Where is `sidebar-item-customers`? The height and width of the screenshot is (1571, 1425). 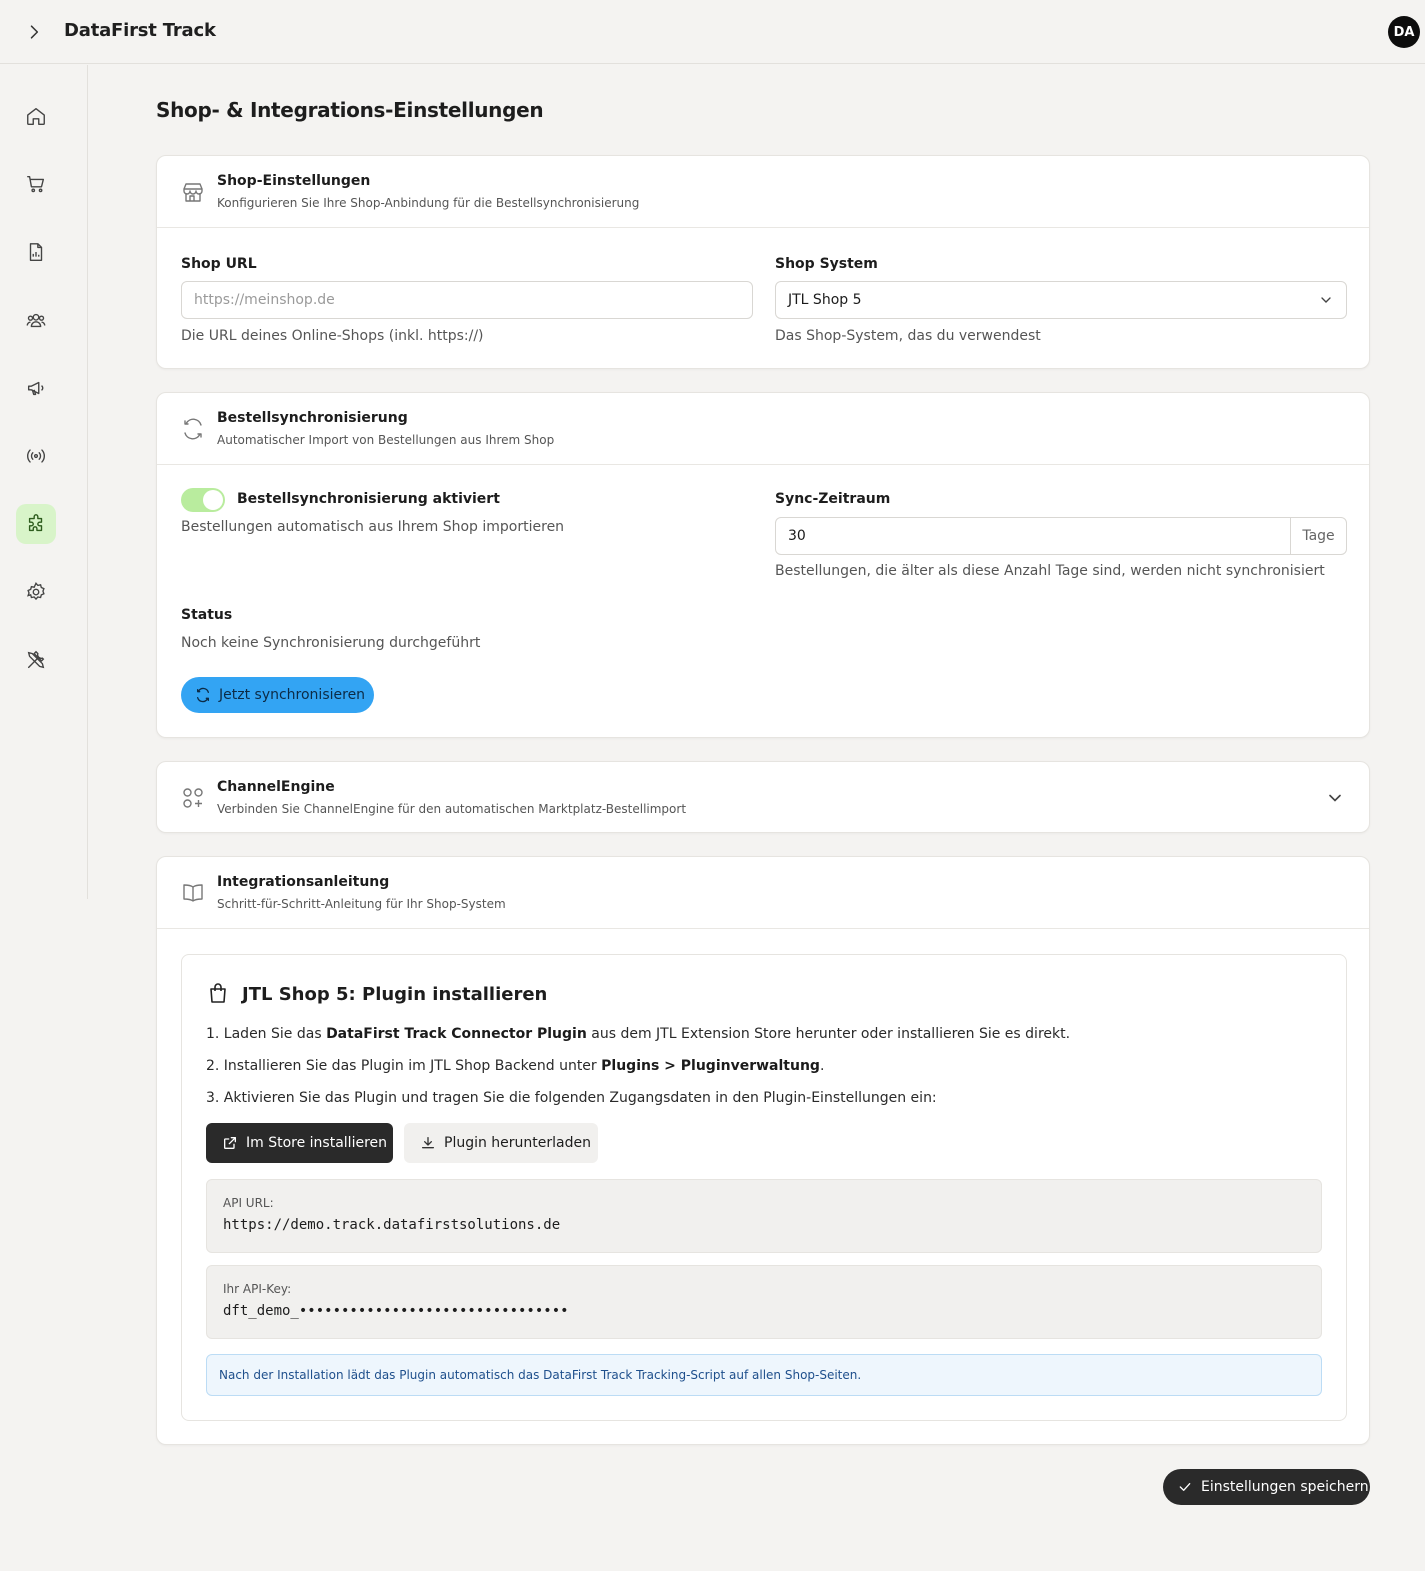
sidebar-item-customers is located at coordinates (36, 320).